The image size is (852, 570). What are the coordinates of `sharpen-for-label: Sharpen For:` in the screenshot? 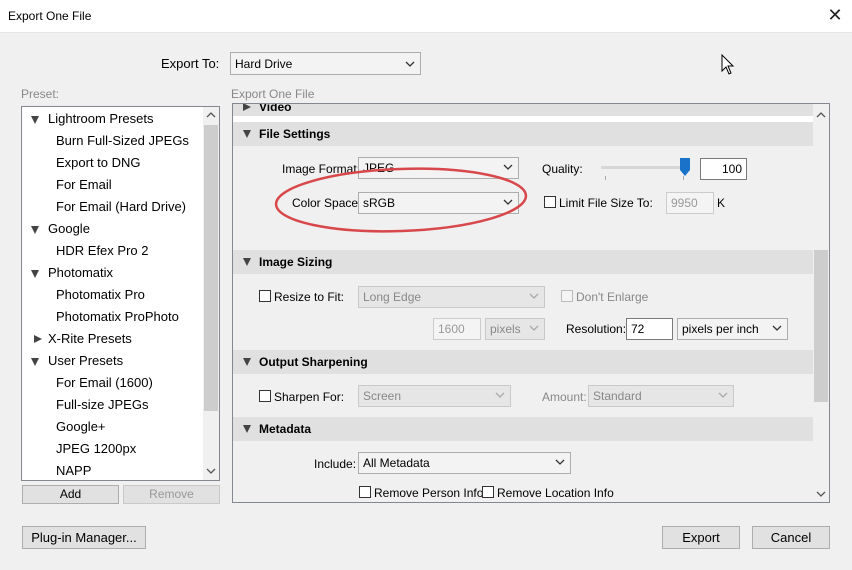 It's located at (309, 397).